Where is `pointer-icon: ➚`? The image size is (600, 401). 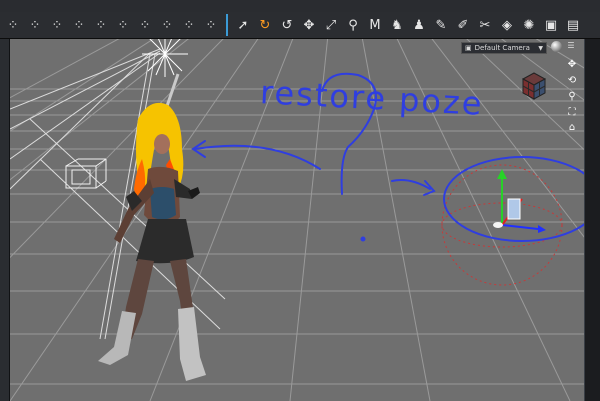 pointer-icon: ➚ is located at coordinates (243, 25).